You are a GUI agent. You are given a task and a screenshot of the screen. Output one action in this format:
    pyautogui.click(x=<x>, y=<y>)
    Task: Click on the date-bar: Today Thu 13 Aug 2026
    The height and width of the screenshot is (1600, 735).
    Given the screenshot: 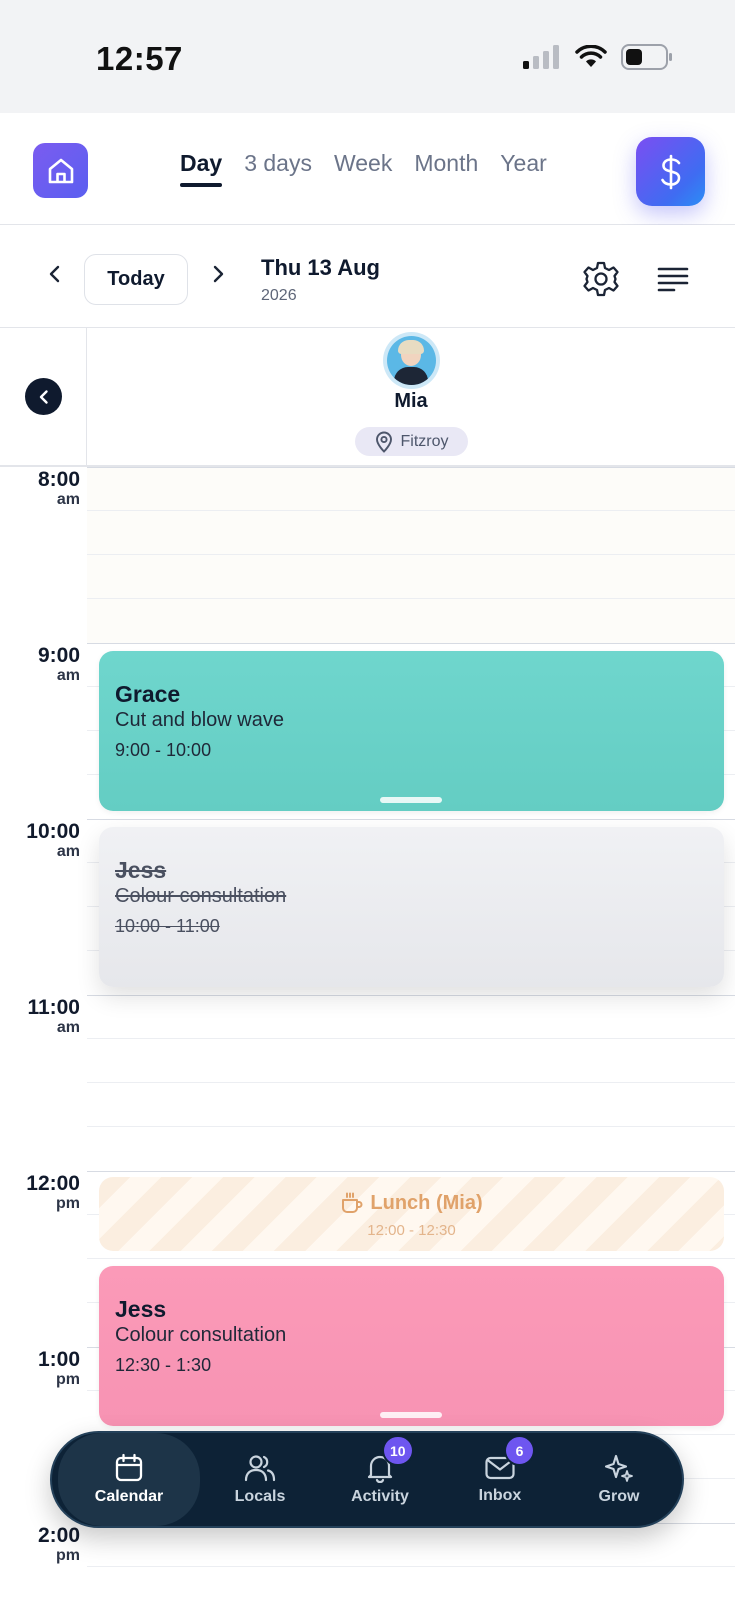 What is the action you would take?
    pyautogui.click(x=367, y=276)
    